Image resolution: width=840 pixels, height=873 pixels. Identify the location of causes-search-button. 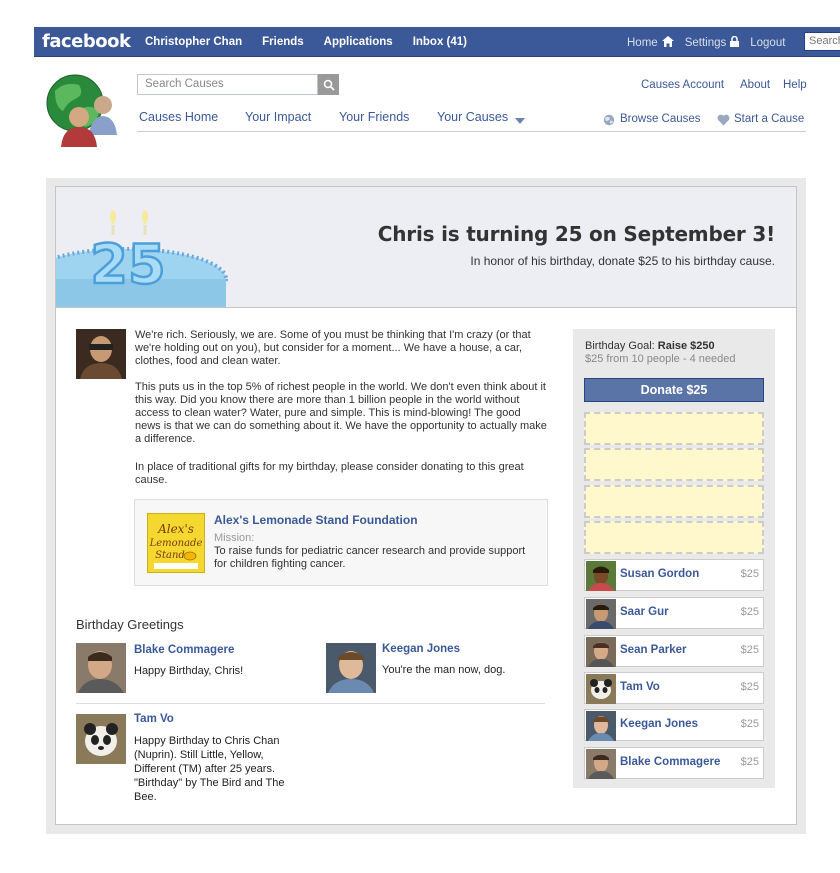
(328, 84).